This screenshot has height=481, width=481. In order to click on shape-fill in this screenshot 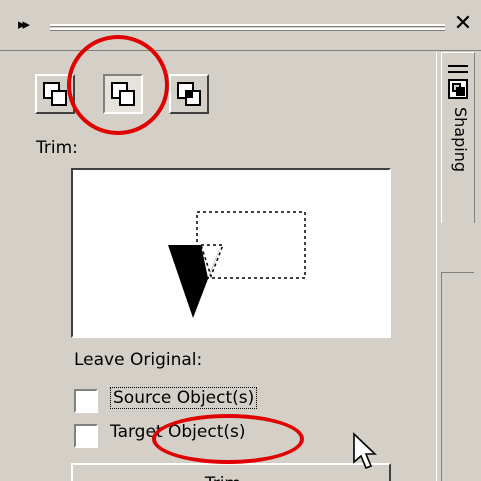, I will do `click(460, 91)`.